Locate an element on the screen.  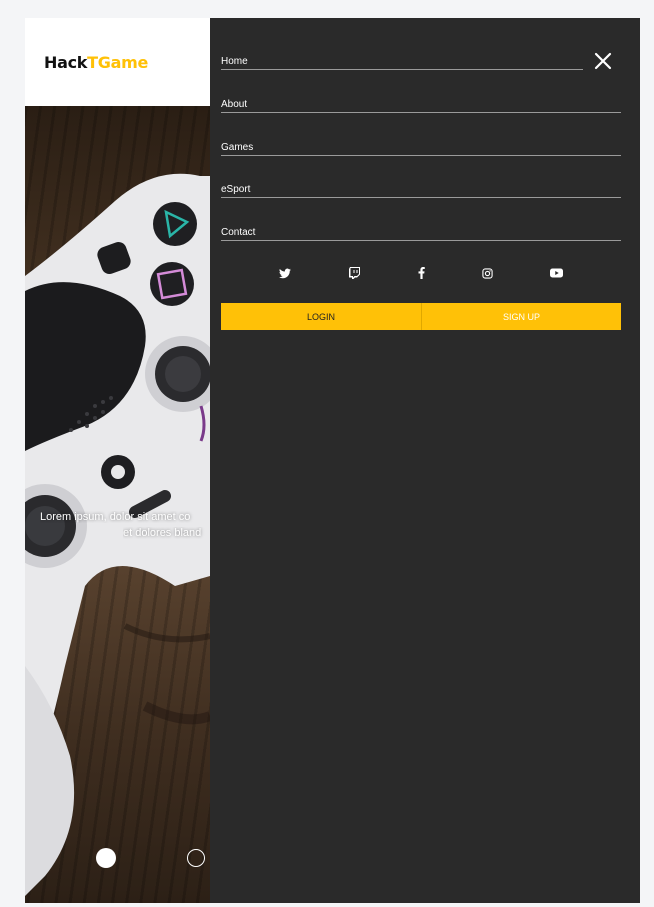
twitch-icon is located at coordinates (354, 273).